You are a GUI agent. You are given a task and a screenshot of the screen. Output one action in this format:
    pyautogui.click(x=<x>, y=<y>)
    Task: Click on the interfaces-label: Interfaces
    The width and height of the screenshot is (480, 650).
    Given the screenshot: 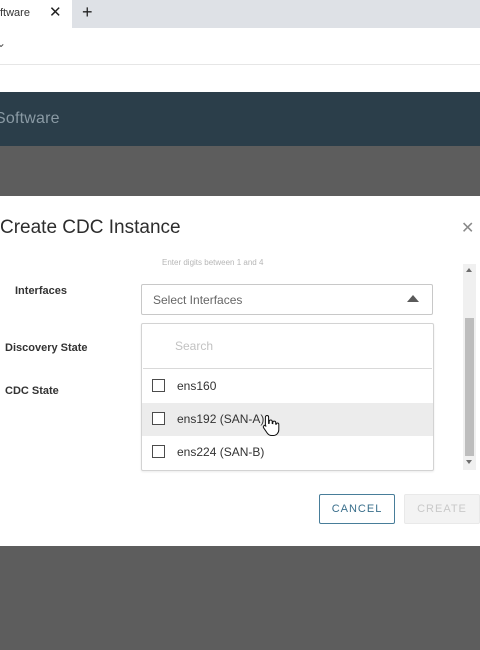 What is the action you would take?
    pyautogui.click(x=41, y=291)
    